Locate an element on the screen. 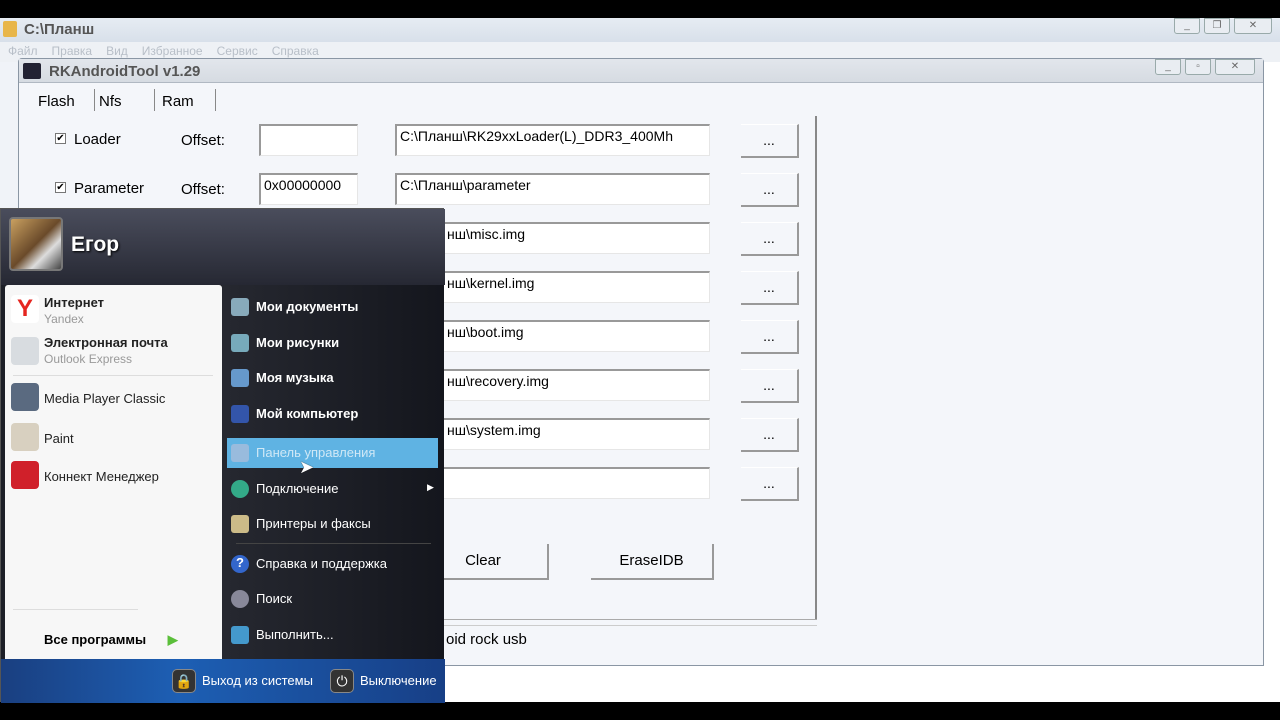  tab-flash: Flash is located at coordinates (56, 101).